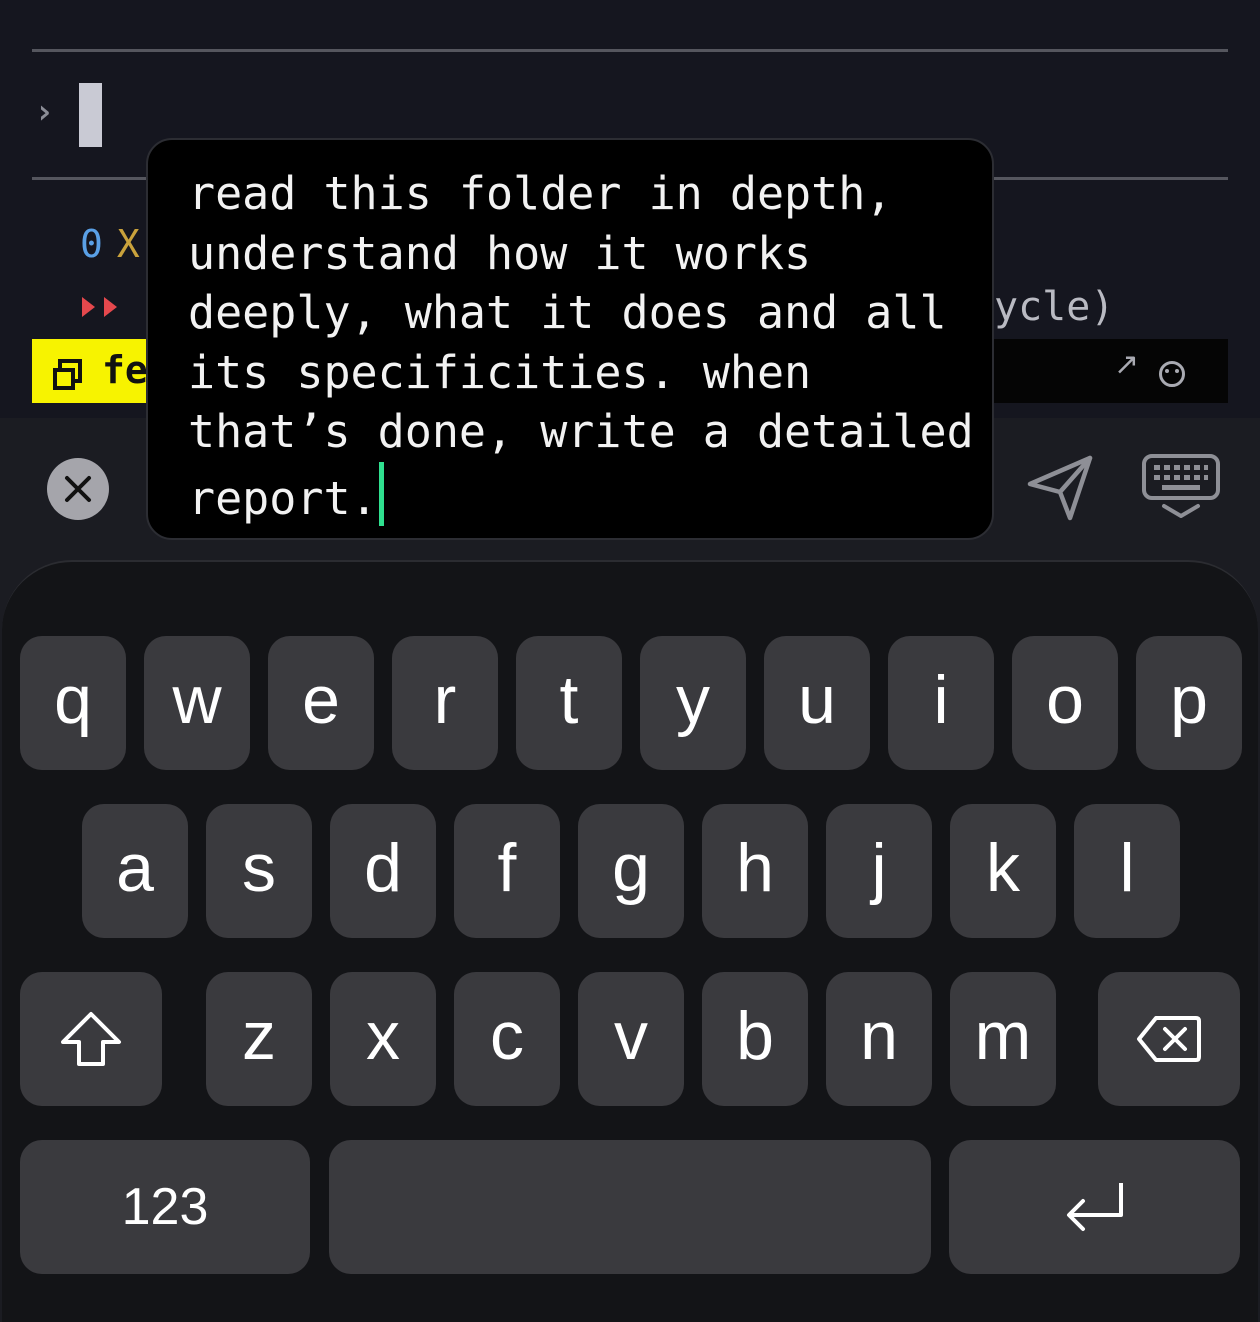  What do you see at coordinates (128, 244) in the screenshot?
I see `status-x: X` at bounding box center [128, 244].